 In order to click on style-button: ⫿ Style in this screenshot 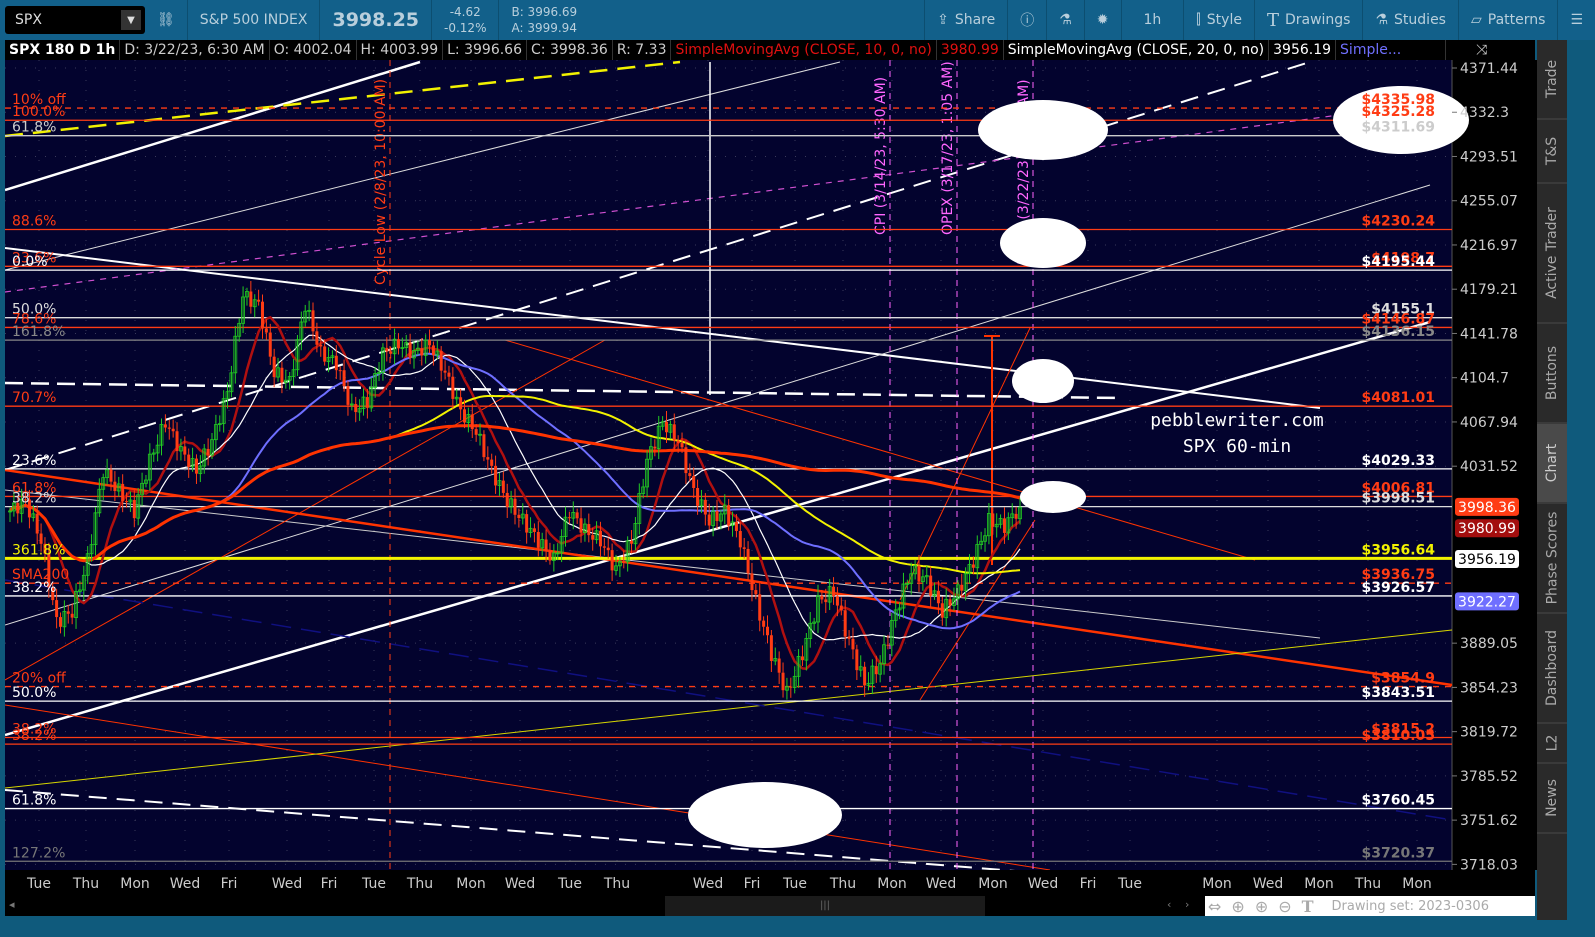, I will do `click(1219, 20)`.